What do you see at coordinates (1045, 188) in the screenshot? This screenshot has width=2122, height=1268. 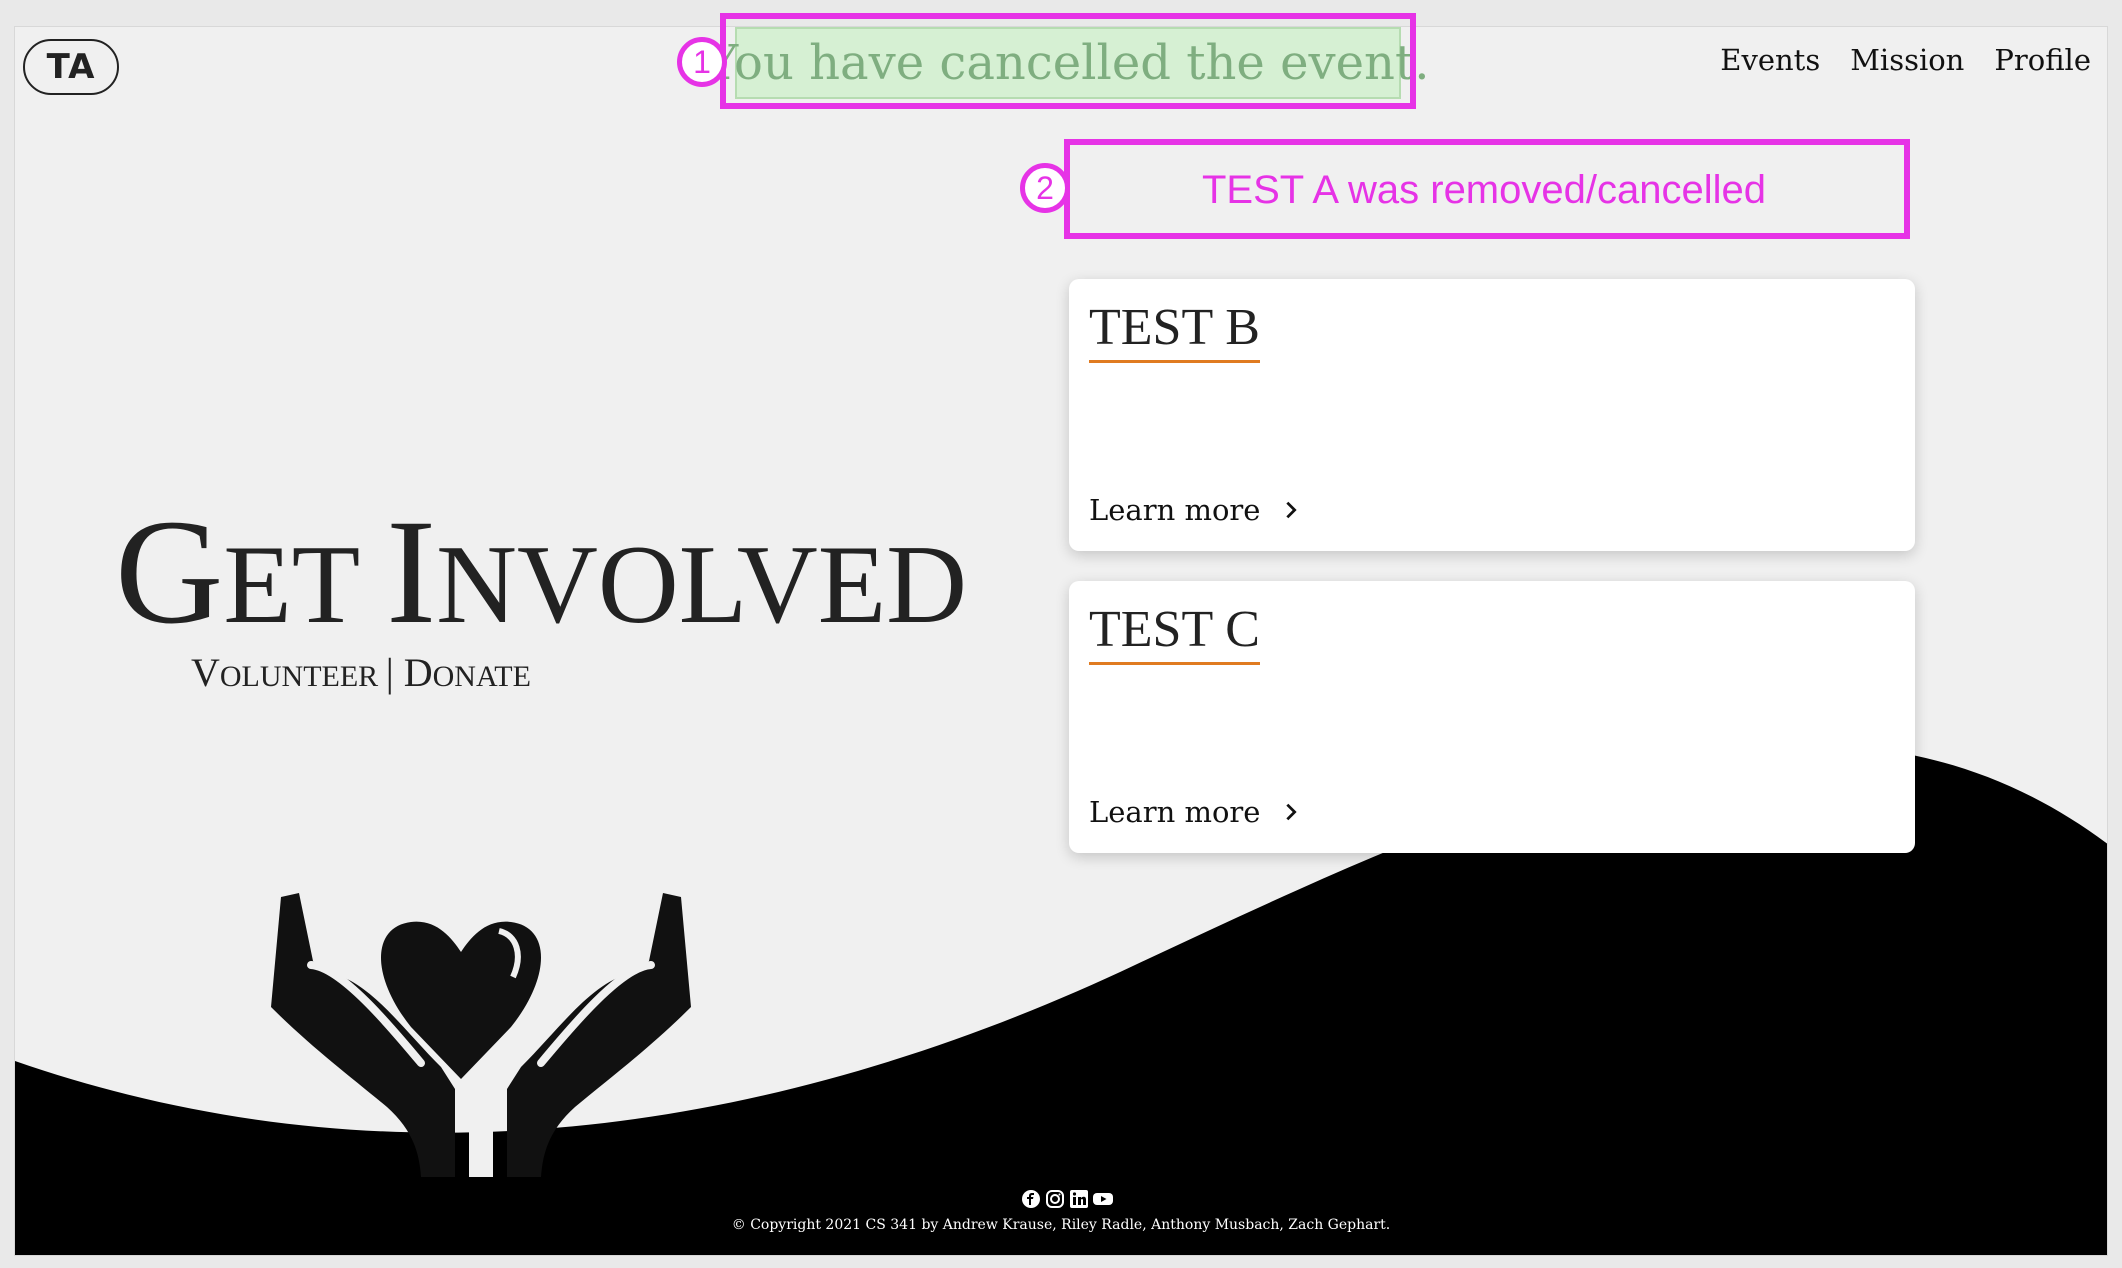 I see `annotation-badge-2: 2` at bounding box center [1045, 188].